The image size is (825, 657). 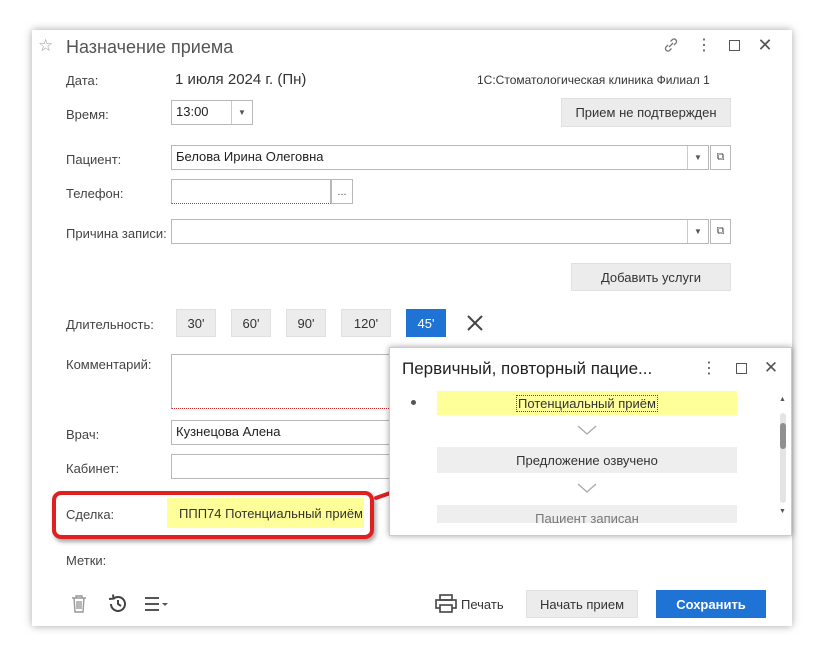 What do you see at coordinates (720, 231) in the screenshot?
I see `open-reason-button: ⧉` at bounding box center [720, 231].